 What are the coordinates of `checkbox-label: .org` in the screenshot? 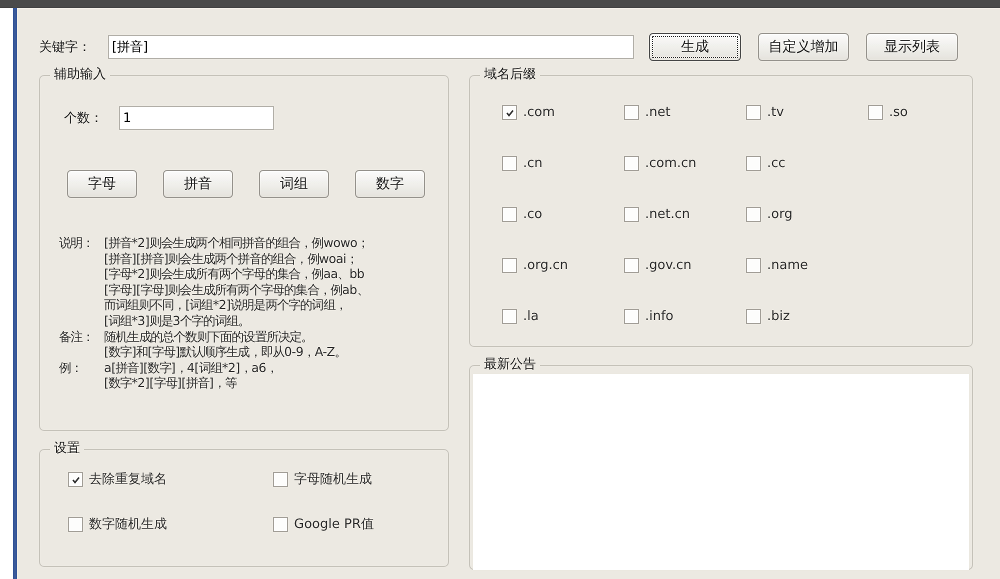 It's located at (779, 214).